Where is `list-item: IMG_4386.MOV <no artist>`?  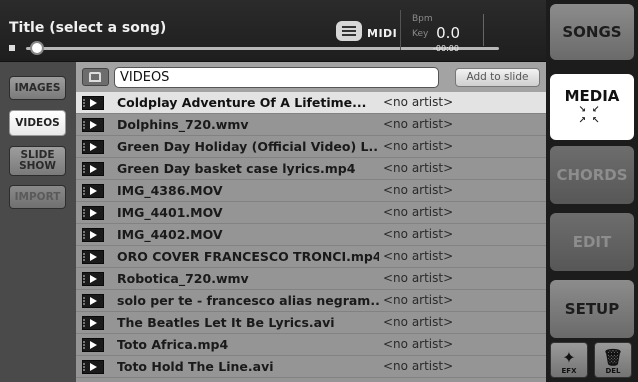
list-item: IMG_4386.MOV <no artist> is located at coordinates (311, 191).